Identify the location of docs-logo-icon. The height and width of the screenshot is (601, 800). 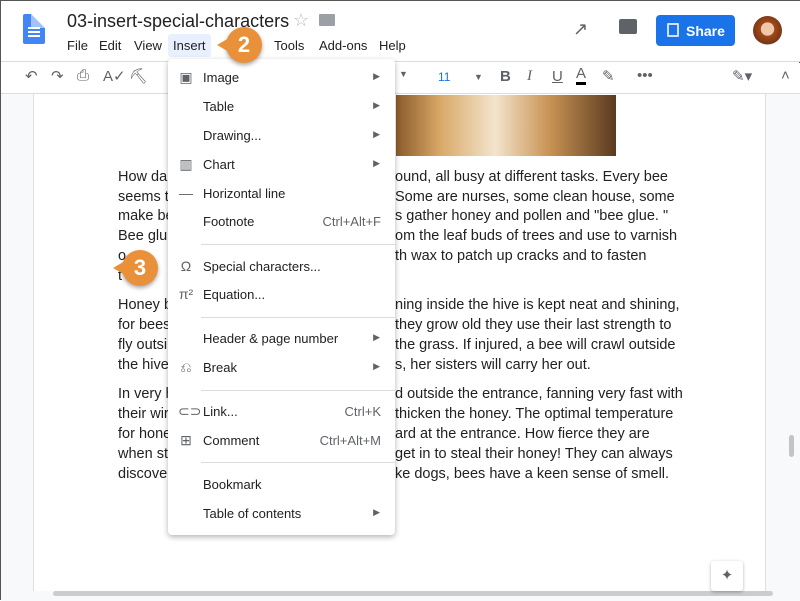
(34, 29).